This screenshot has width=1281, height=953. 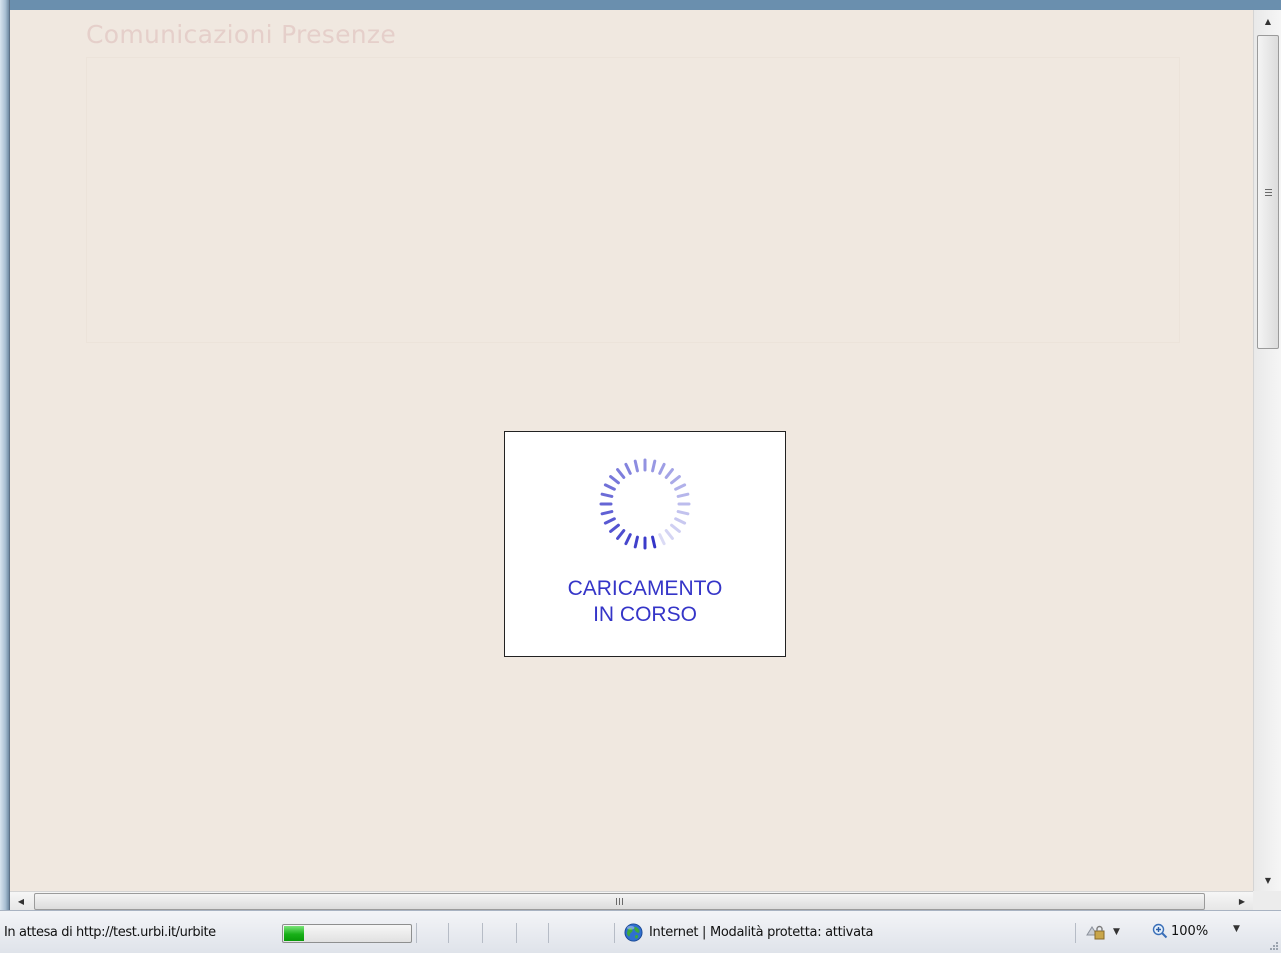 I want to click on zone-text: Internet | Modalità protetta: attivata, so click(x=761, y=932).